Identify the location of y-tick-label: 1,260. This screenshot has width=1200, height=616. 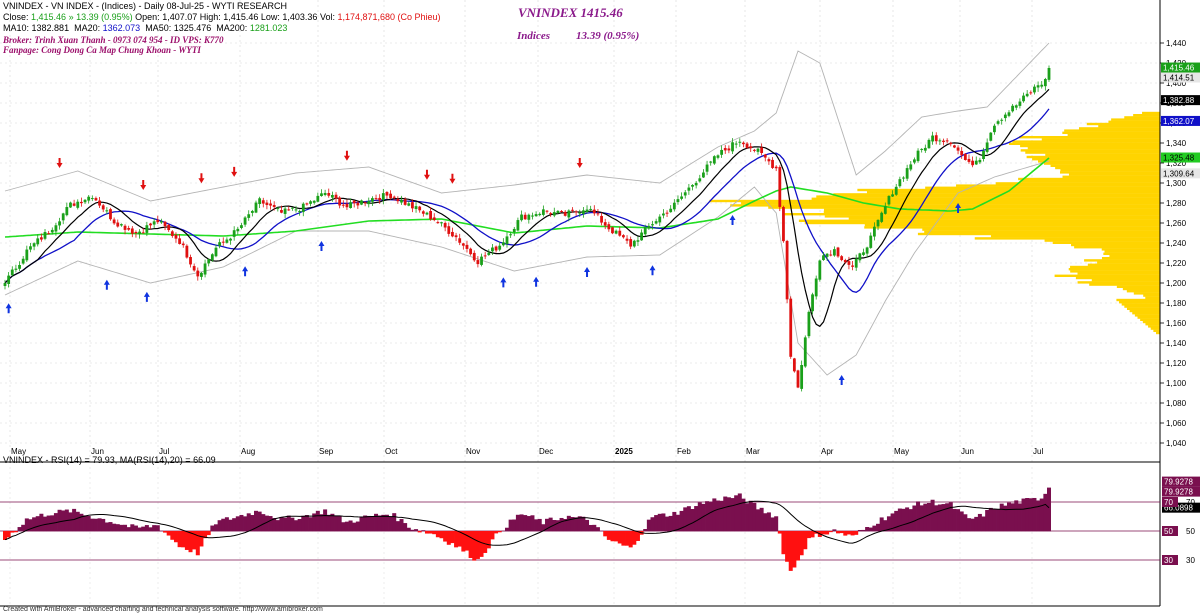
(1176, 223).